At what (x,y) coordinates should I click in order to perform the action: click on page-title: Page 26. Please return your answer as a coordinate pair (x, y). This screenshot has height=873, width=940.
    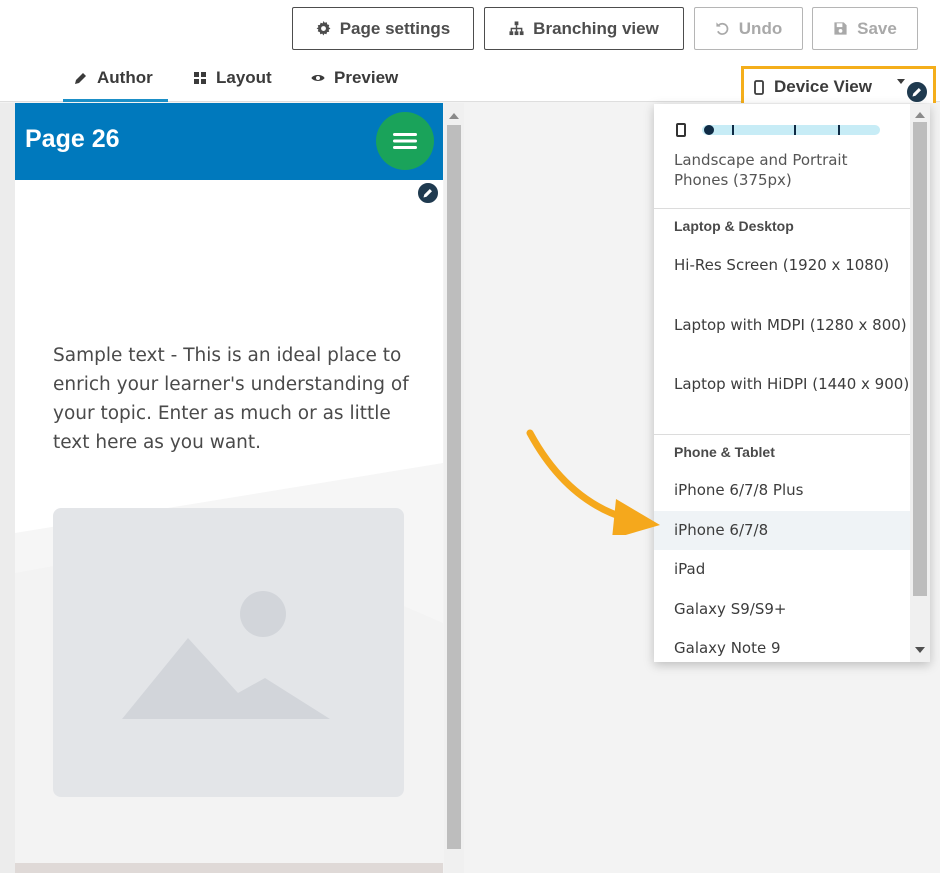
    Looking at the image, I should click on (72, 139).